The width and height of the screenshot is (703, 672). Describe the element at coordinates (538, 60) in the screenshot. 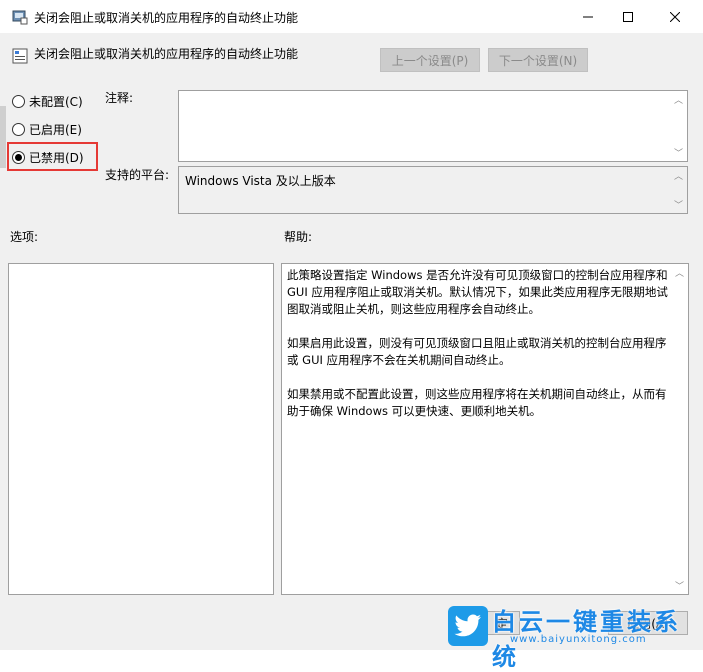

I see `next-setting-button: 下一个设置(N)` at that location.